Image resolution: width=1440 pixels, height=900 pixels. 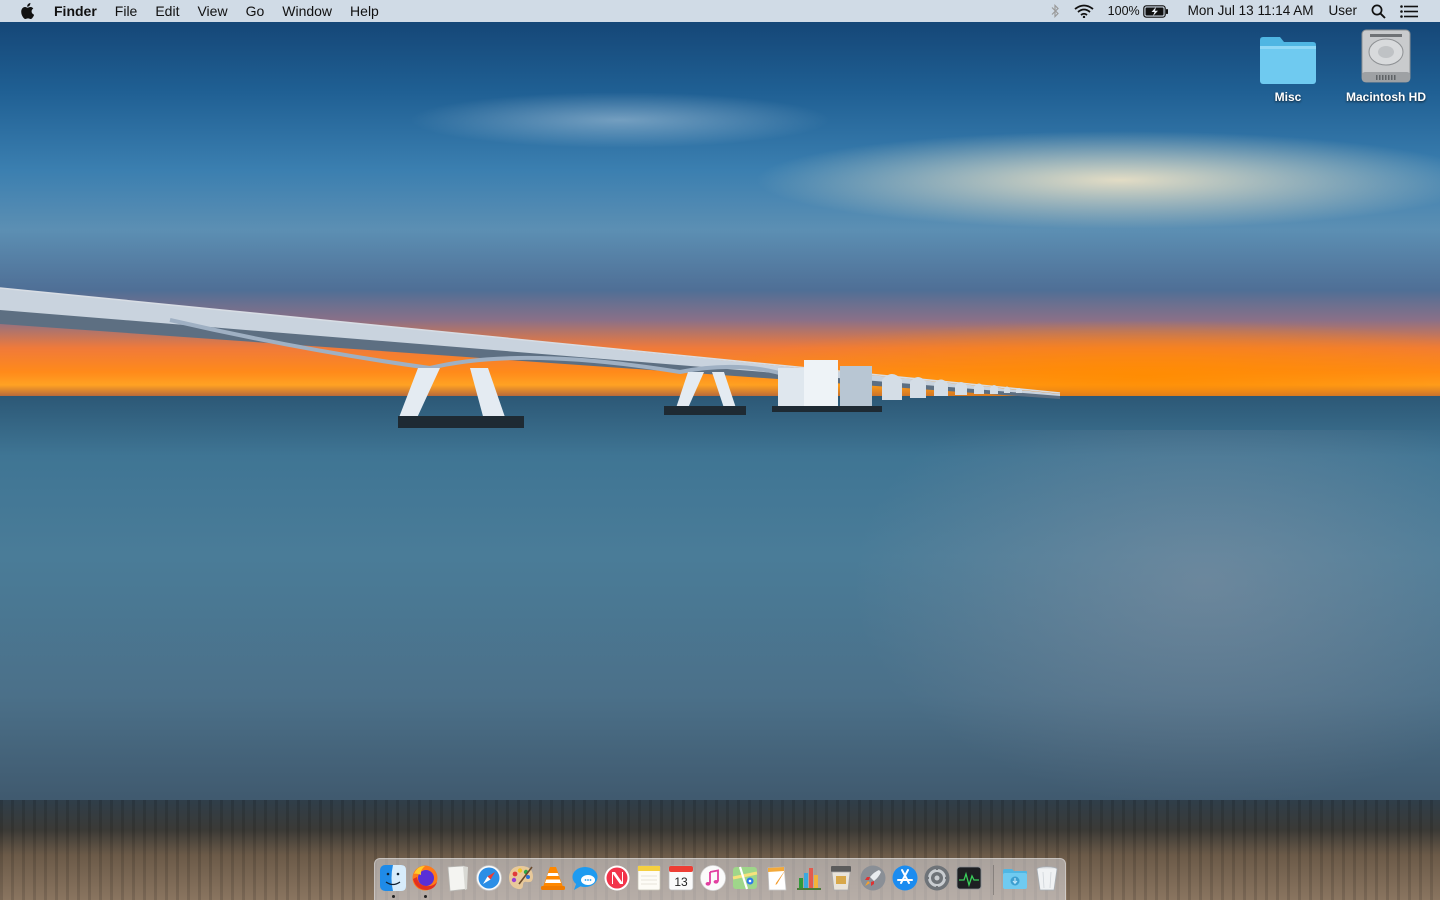 I want to click on notes-icon, so click(x=649, y=878).